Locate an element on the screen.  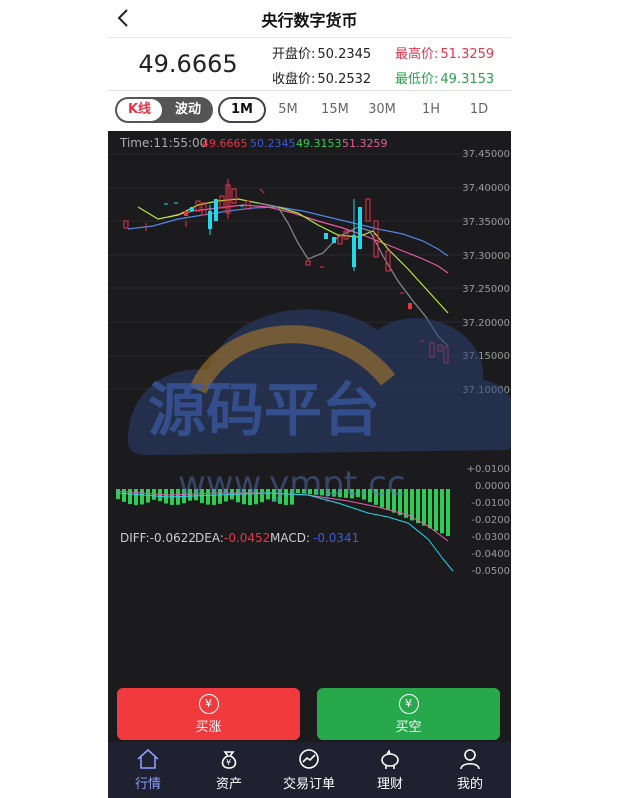
trend-chart-icon is located at coordinates (309, 759).